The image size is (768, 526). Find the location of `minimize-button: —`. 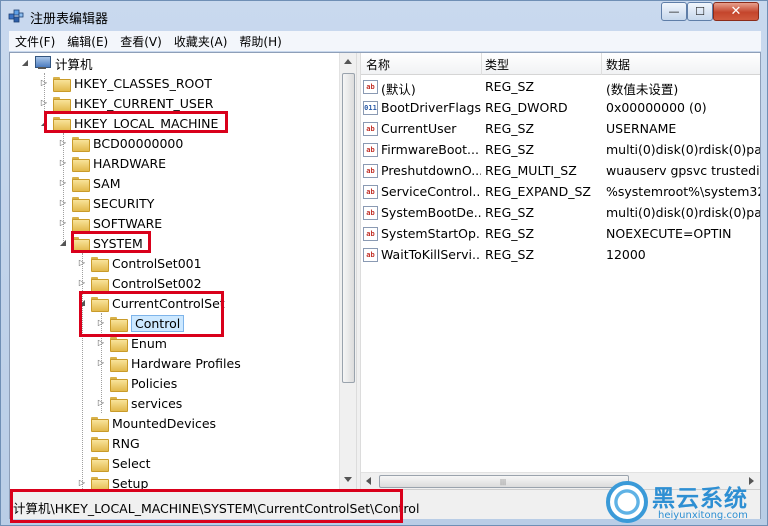

minimize-button: — is located at coordinates (674, 11).